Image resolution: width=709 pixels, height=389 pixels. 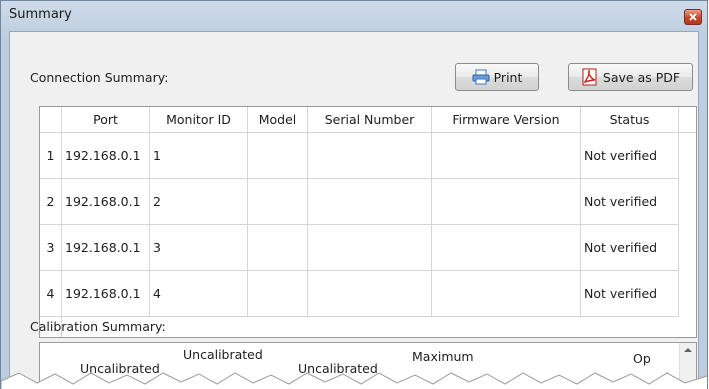 I want to click on header-port: Port, so click(x=106, y=120).